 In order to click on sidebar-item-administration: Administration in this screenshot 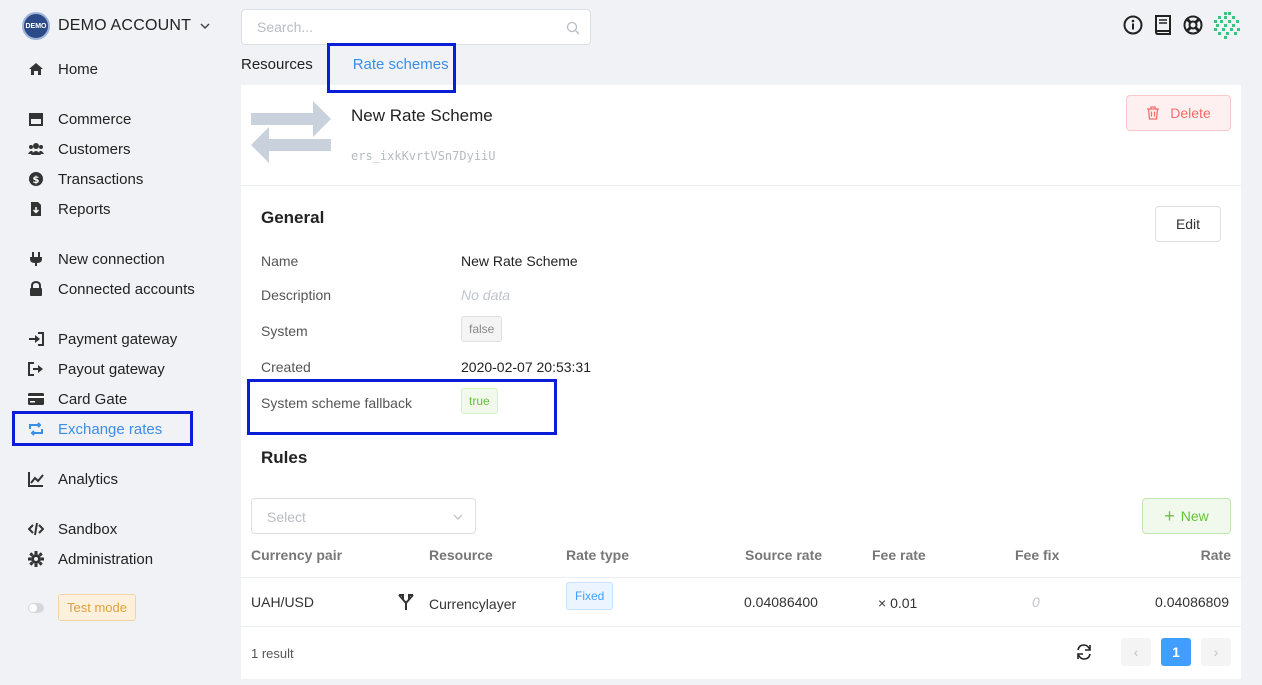, I will do `click(90, 559)`.